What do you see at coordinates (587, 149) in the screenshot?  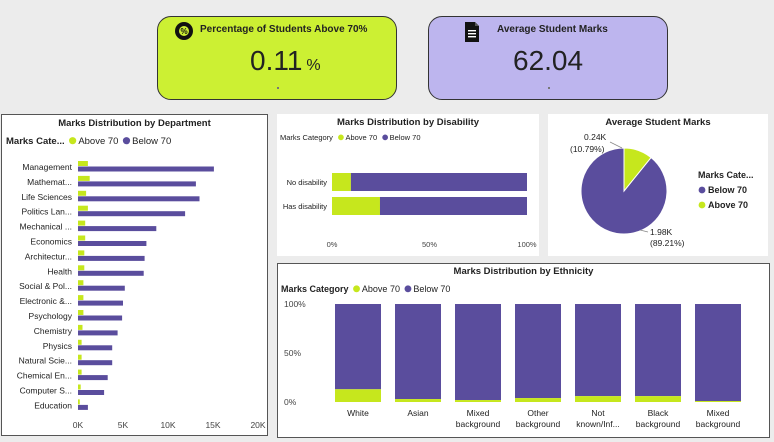 I see `pie-percent-label: (10.79%)` at bounding box center [587, 149].